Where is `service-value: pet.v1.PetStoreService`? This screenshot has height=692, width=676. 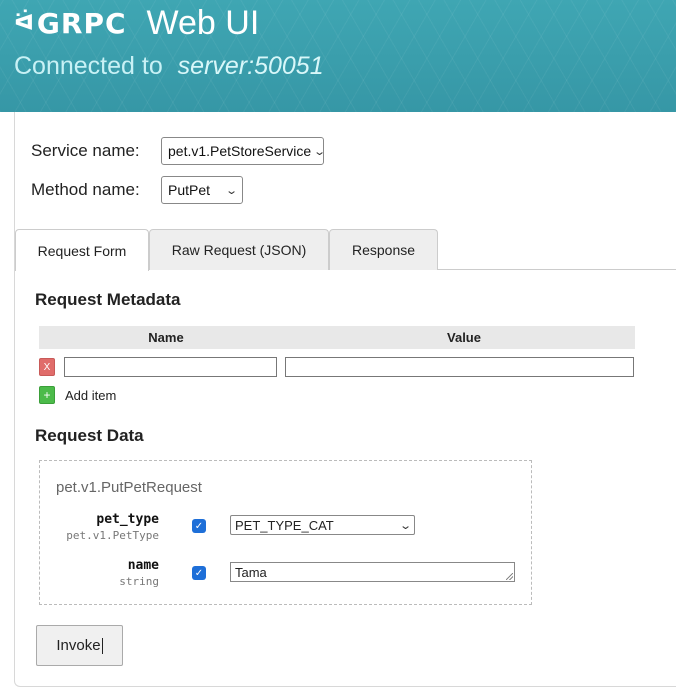
service-value: pet.v1.PetStoreService is located at coordinates (240, 151).